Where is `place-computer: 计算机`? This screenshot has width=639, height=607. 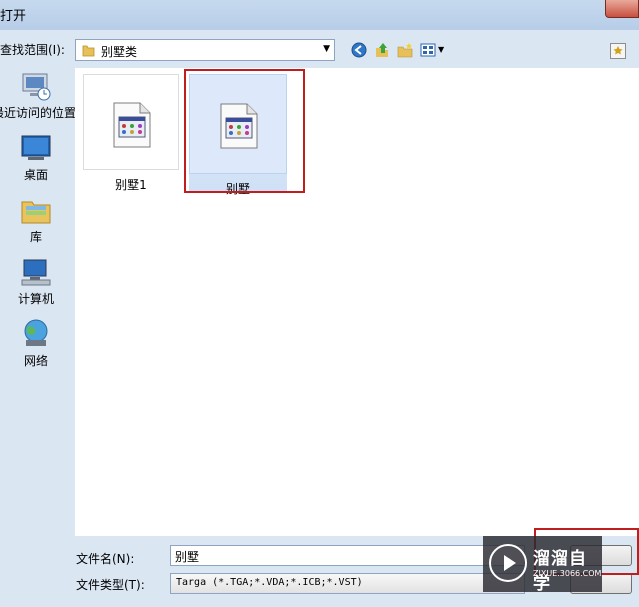 place-computer: 计算机 is located at coordinates (36, 281).